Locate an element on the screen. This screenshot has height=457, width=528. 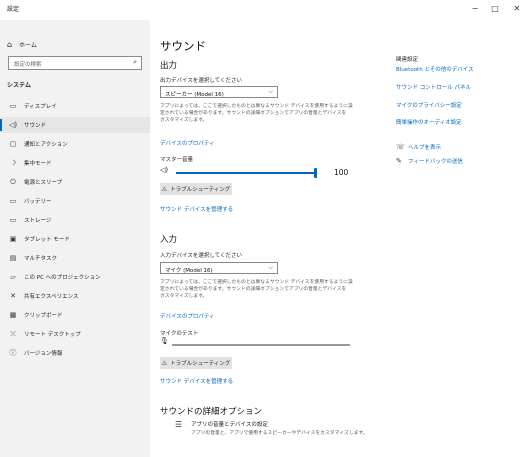
output-description-line: 定されている場合があります。サウンドの詳細オプションでアプリの音量とデバイスを is located at coordinates (253, 113).